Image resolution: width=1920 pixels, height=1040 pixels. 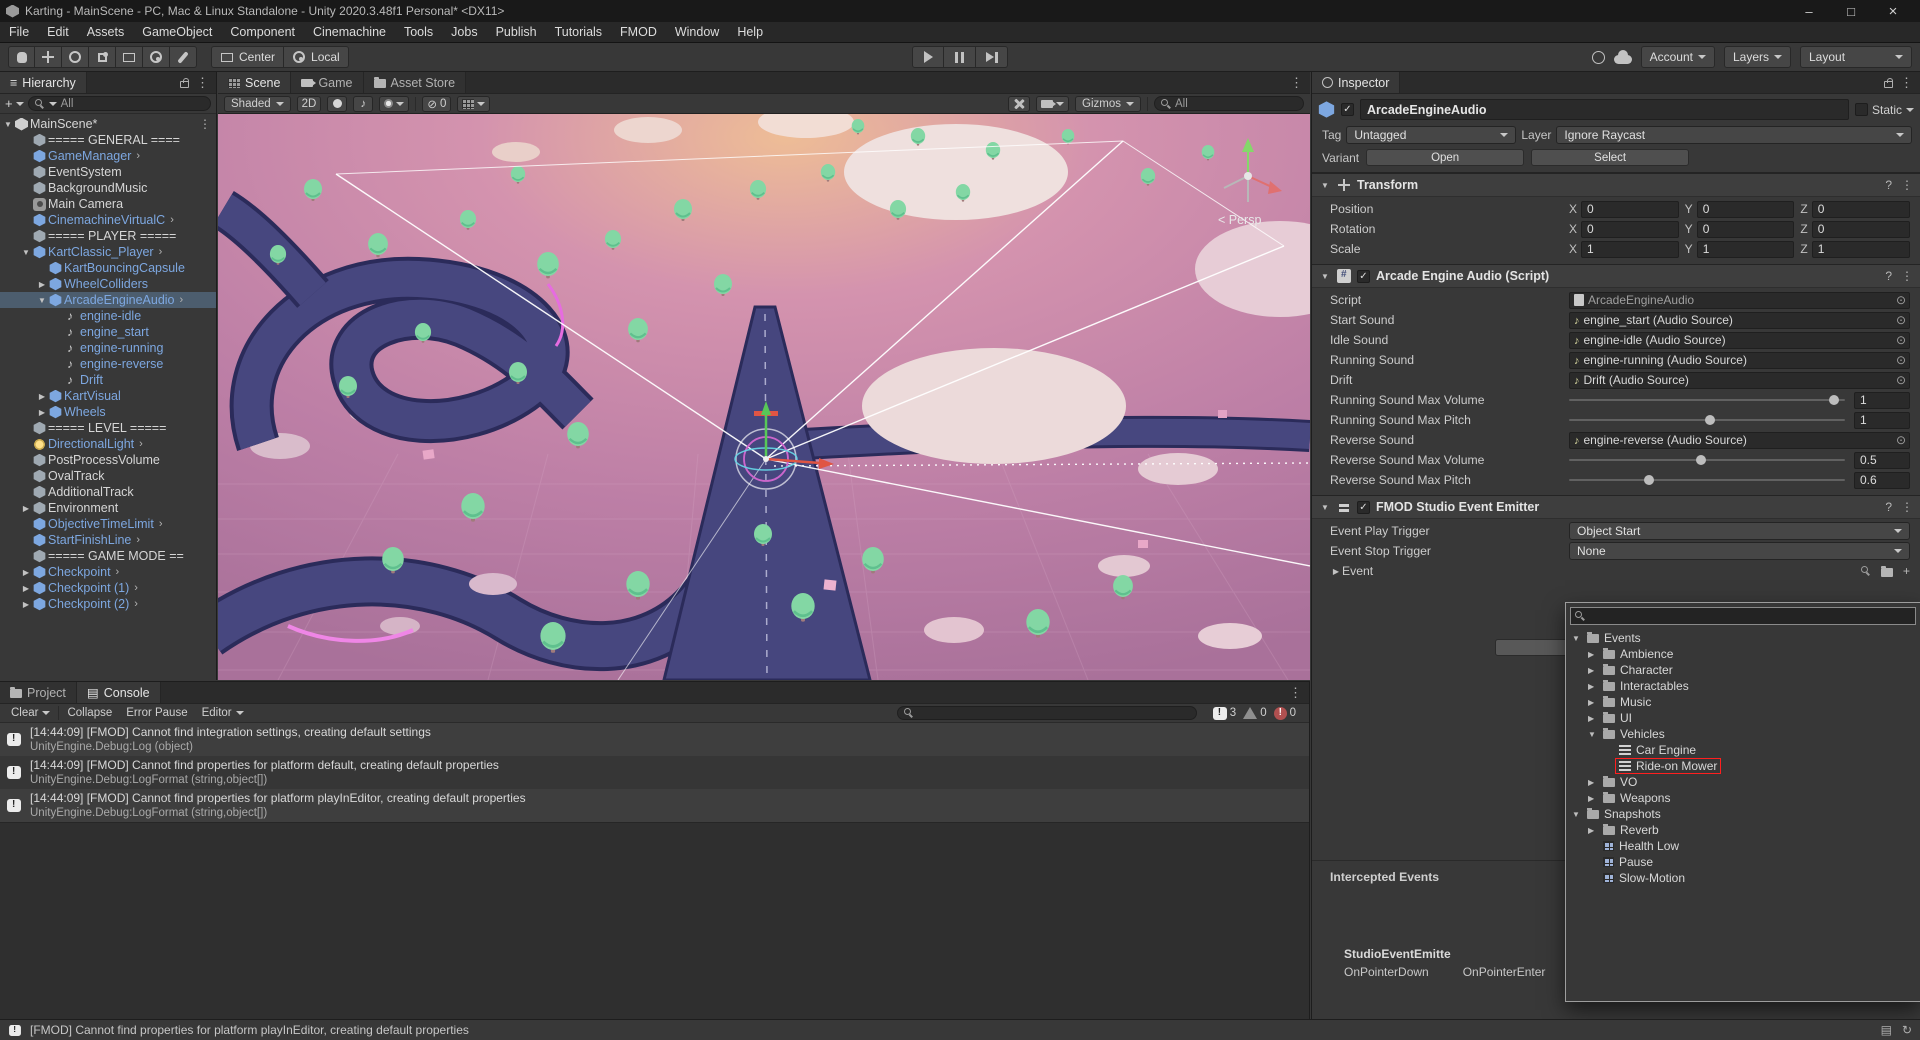 I want to click on layers-dropdown: Layers, so click(x=1757, y=57).